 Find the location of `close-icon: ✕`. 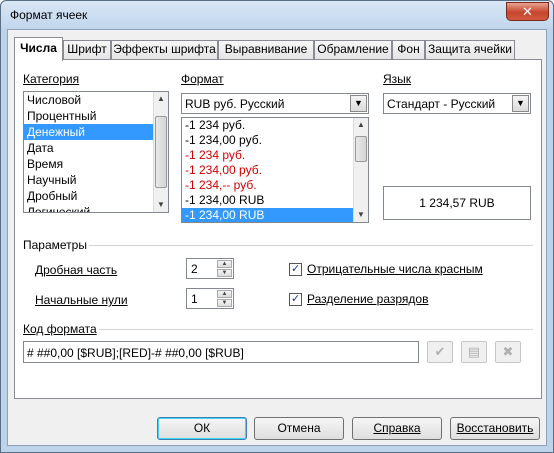

close-icon: ✕ is located at coordinates (527, 11).